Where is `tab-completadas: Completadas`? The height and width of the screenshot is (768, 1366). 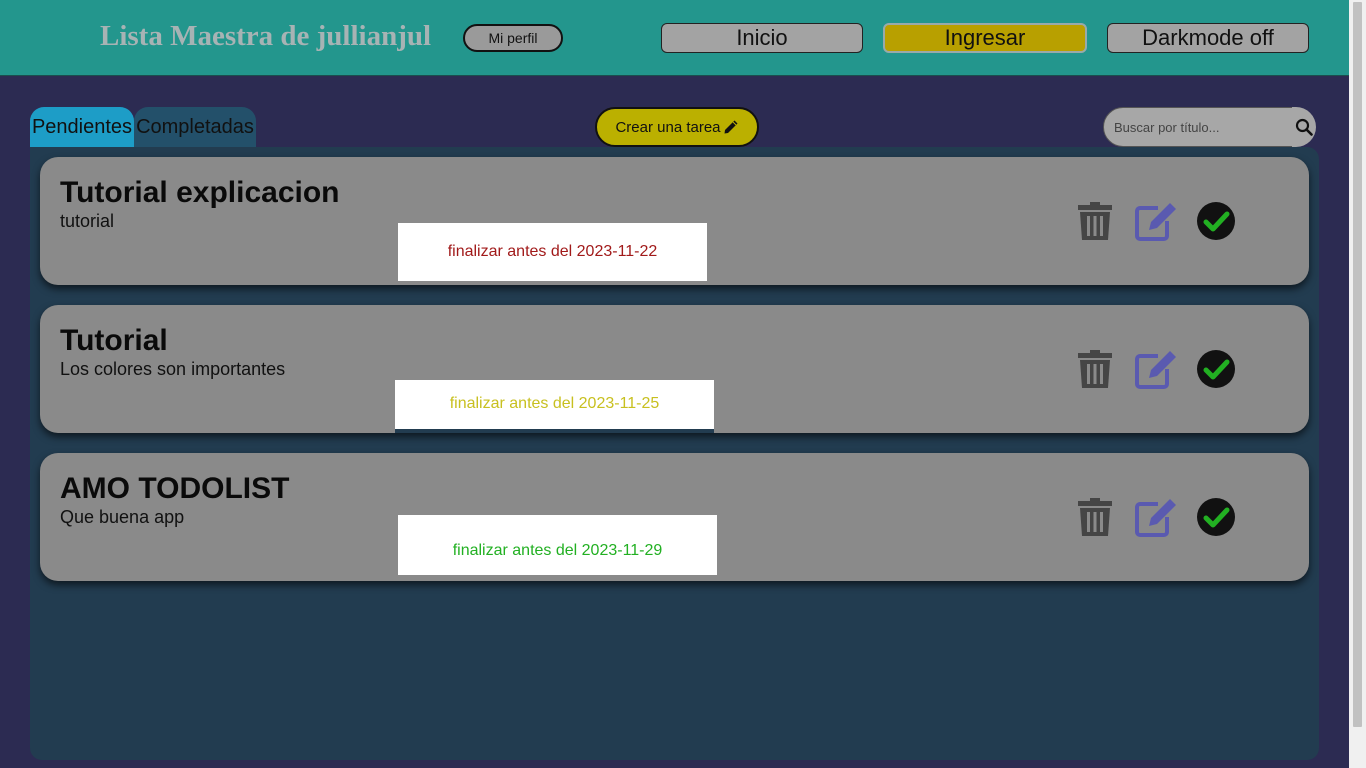 tab-completadas: Completadas is located at coordinates (195, 127).